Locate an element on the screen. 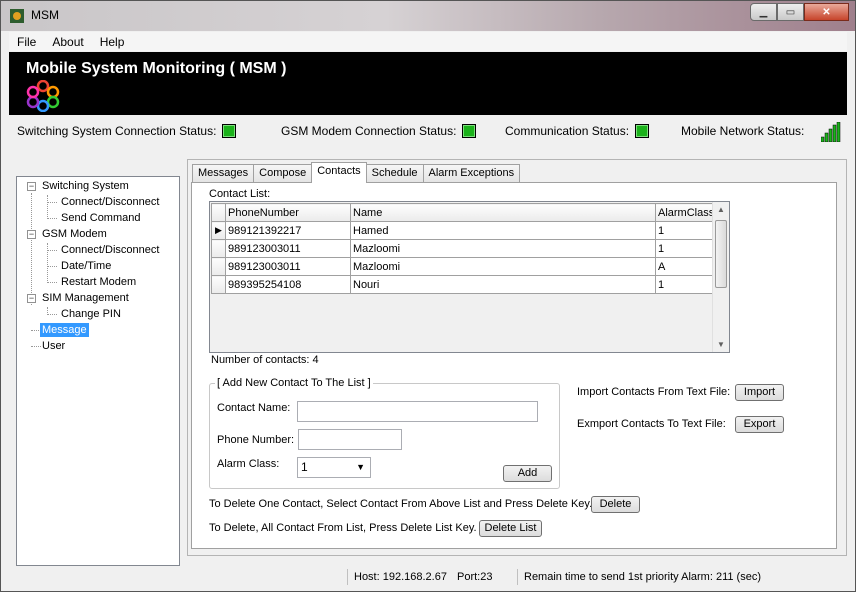  contact-name-label: Contact Name: is located at coordinates (254, 408).